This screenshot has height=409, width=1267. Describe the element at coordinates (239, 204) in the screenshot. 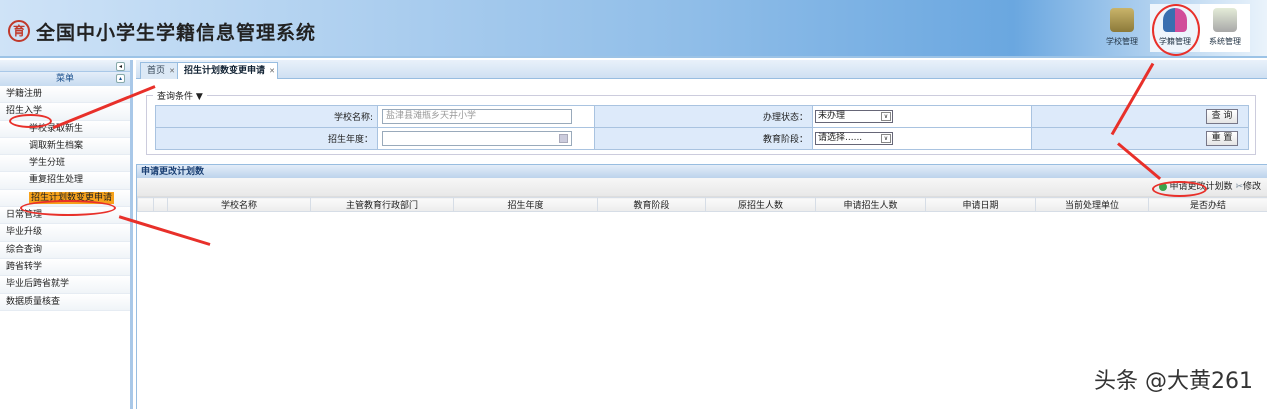

I see `column-header: 学校名称` at that location.